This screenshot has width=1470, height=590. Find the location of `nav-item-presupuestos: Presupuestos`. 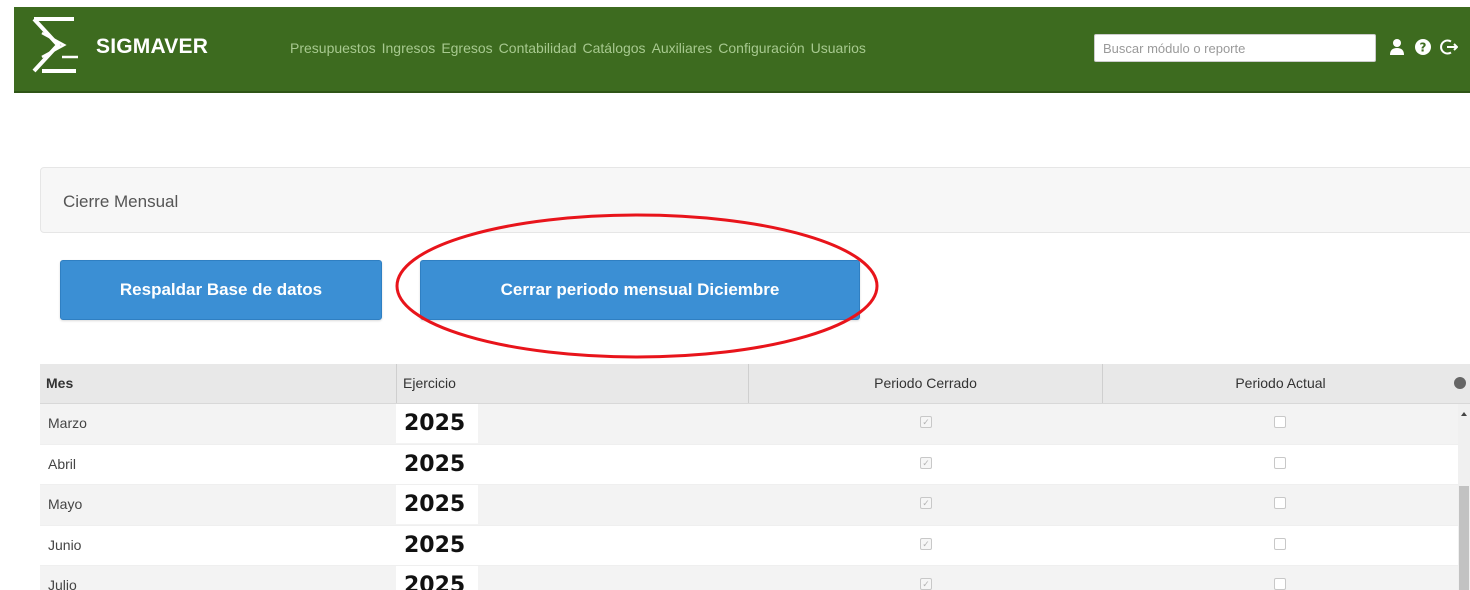

nav-item-presupuestos: Presupuestos is located at coordinates (333, 48).